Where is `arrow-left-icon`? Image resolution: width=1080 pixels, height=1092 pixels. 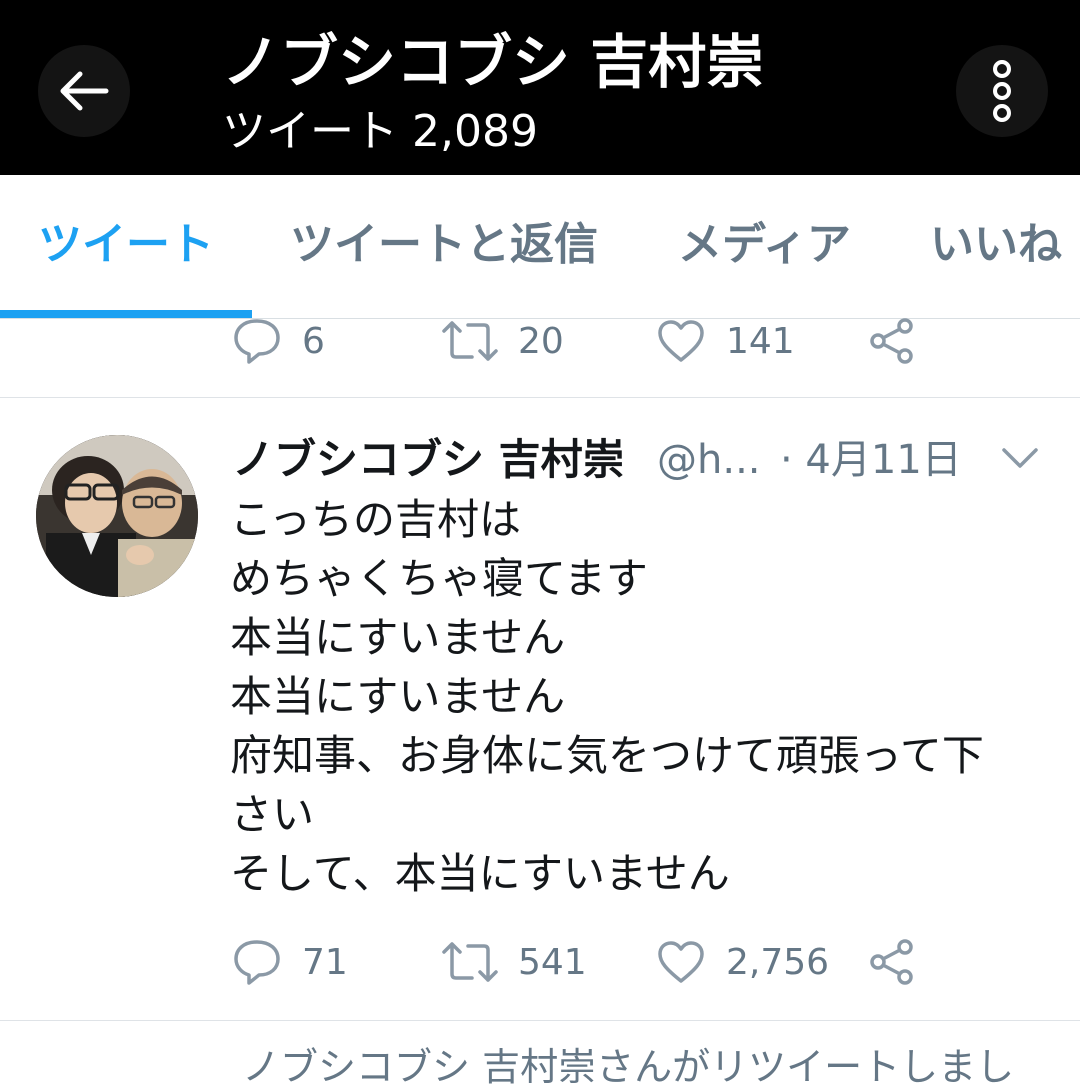 arrow-left-icon is located at coordinates (84, 91).